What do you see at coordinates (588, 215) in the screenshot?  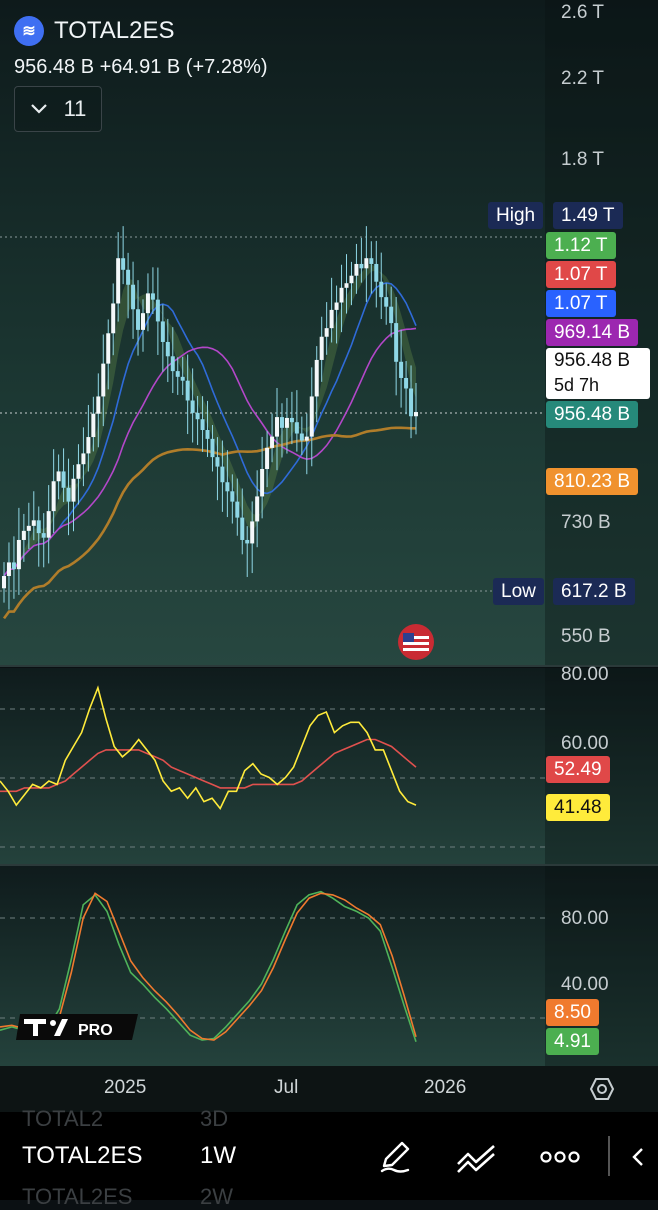 I see `high-value: 1.49 T` at bounding box center [588, 215].